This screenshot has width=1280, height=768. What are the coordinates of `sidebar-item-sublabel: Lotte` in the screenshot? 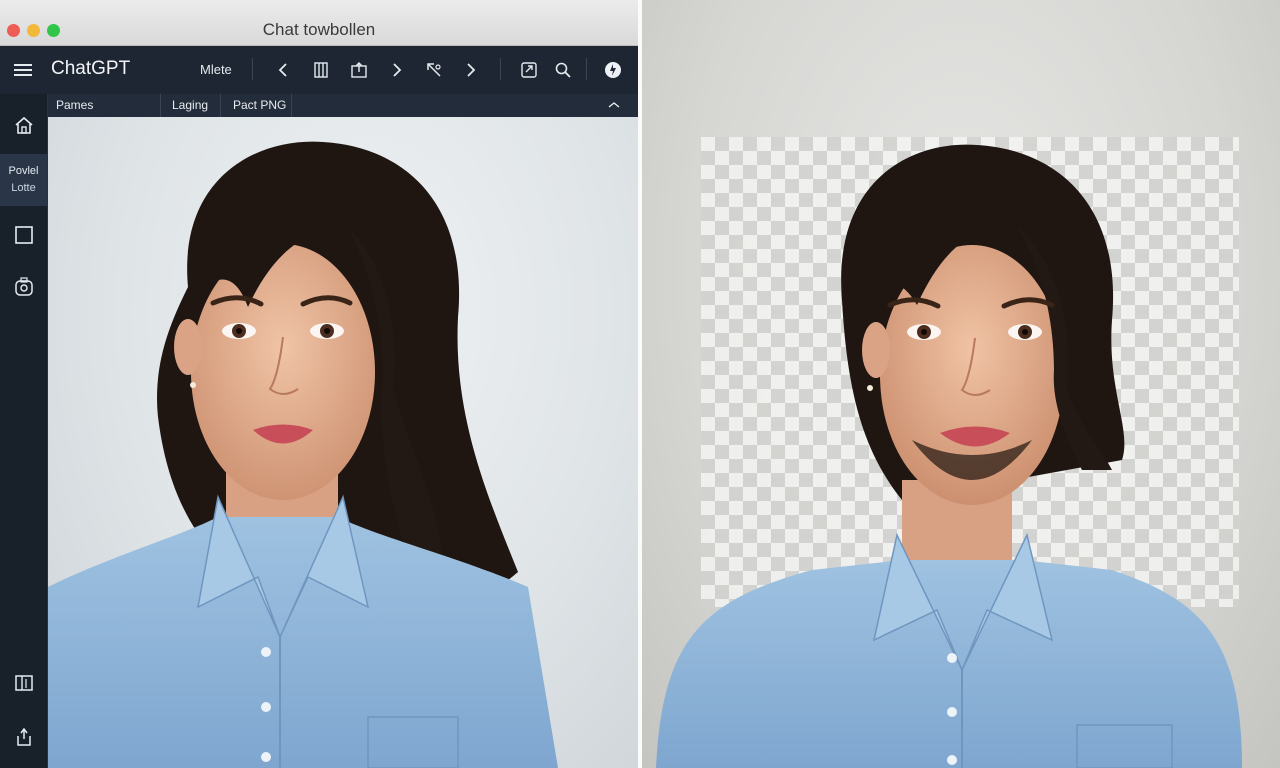 It's located at (23, 188).